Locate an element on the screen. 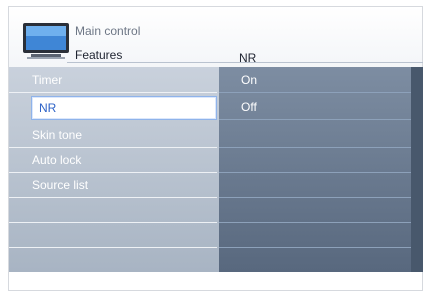 Image resolution: width=425 pixels, height=299 pixels. option-on: On is located at coordinates (315, 81).